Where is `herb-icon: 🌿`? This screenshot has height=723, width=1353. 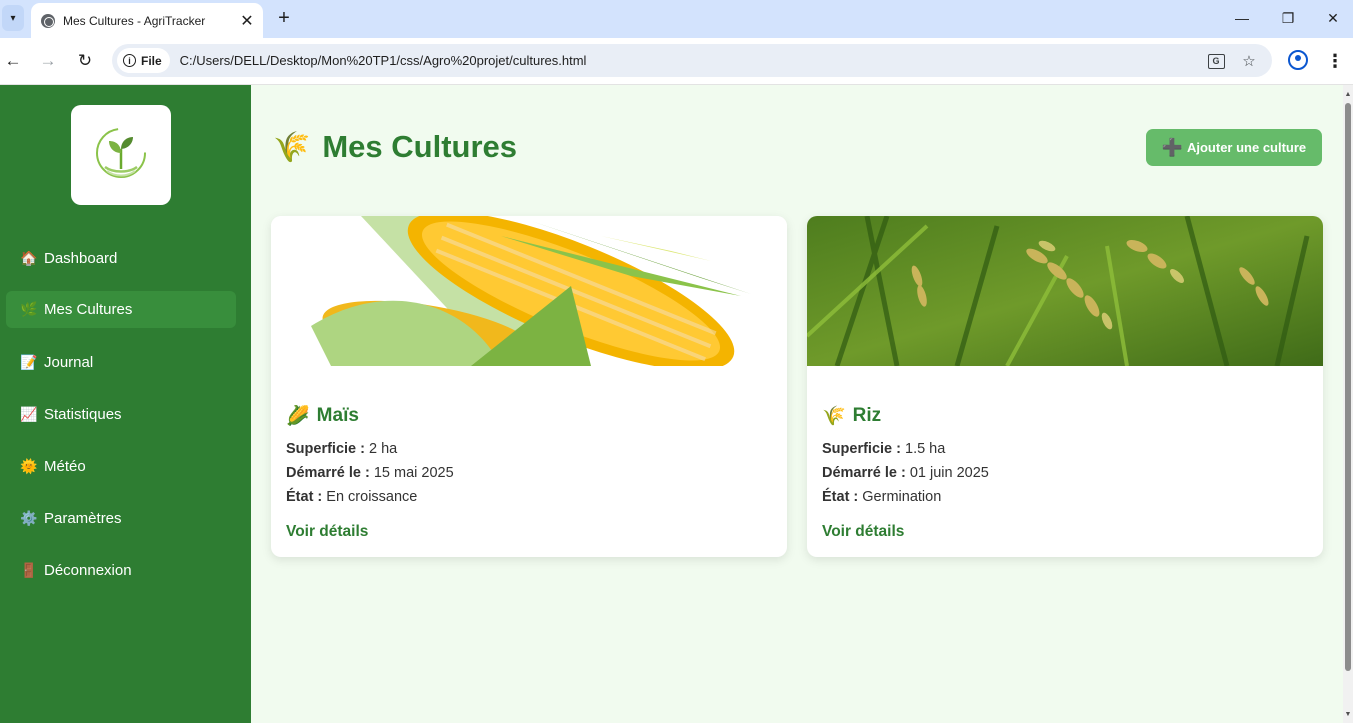
herb-icon: 🌿 is located at coordinates (29, 309).